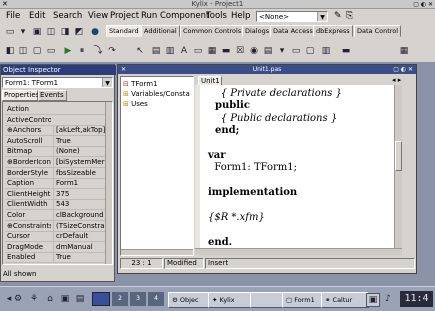 The height and width of the screenshot is (311, 435). I want to click on menu-search: Search, so click(67, 16).